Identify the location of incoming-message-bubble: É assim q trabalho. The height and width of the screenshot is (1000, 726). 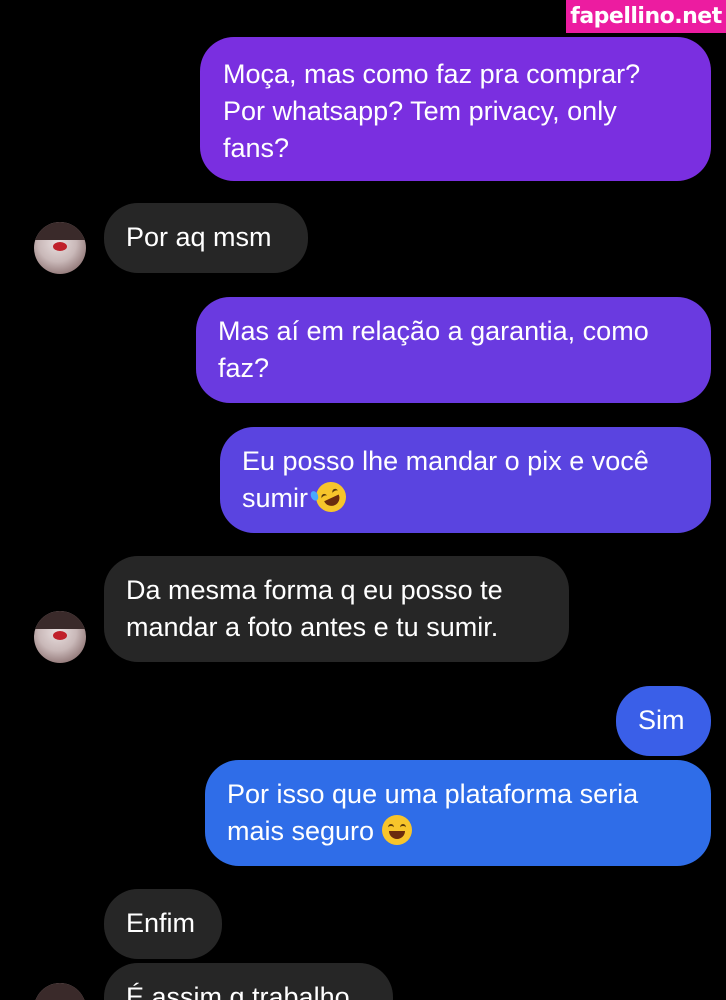
(248, 981).